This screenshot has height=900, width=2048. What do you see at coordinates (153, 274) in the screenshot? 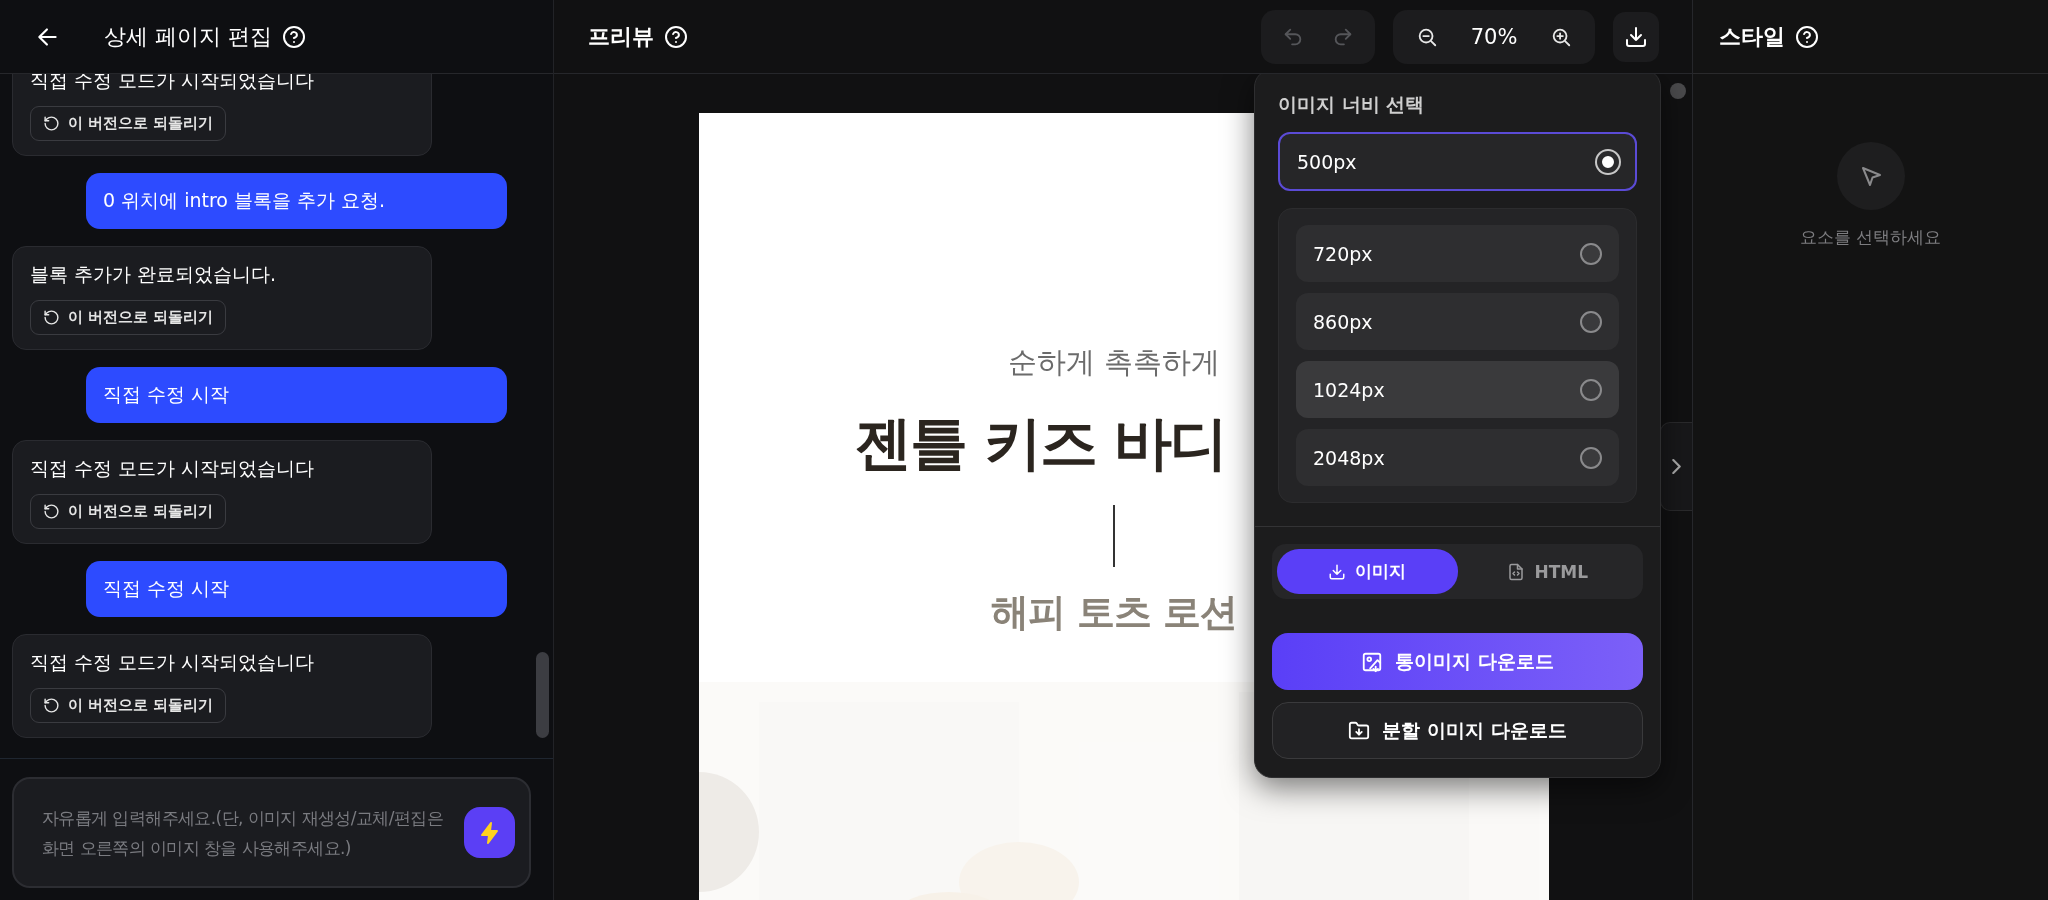
I see `message-text: 블록 추가가 완료되었습니다.` at bounding box center [153, 274].